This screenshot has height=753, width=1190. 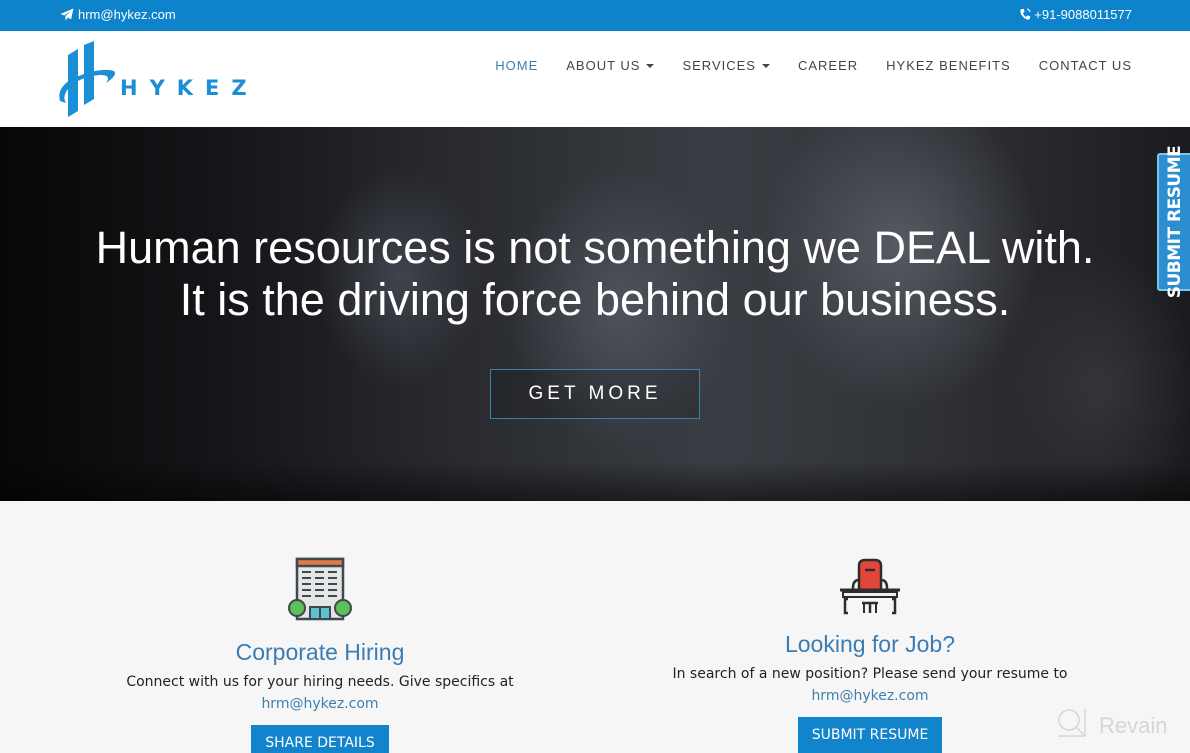 What do you see at coordinates (1085, 65) in the screenshot?
I see `nav-contact-us-label: CONTACT US` at bounding box center [1085, 65].